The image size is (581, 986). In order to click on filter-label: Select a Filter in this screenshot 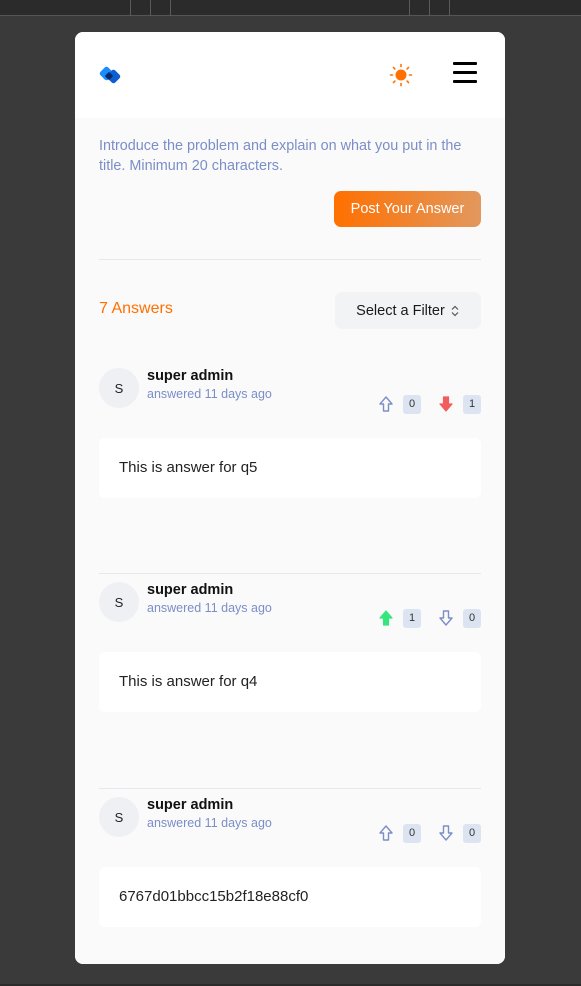, I will do `click(400, 310)`.